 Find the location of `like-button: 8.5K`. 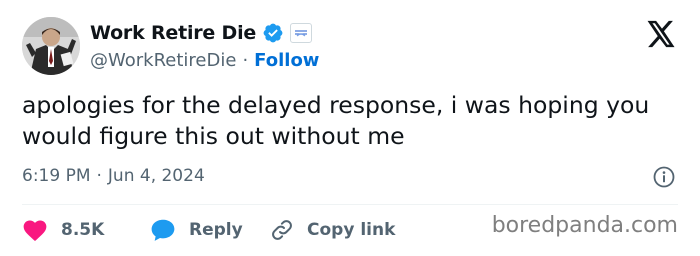

like-button: 8.5K is located at coordinates (86, 230).